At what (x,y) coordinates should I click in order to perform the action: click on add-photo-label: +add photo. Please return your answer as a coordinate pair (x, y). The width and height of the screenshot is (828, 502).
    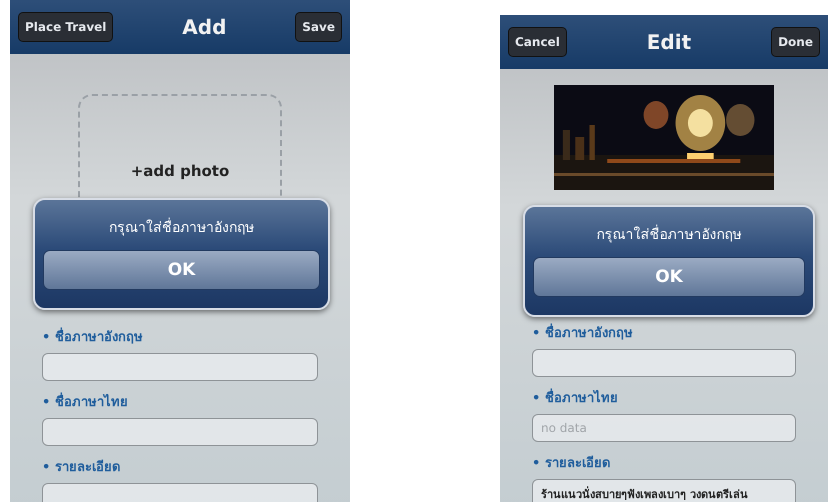
    Looking at the image, I should click on (180, 171).